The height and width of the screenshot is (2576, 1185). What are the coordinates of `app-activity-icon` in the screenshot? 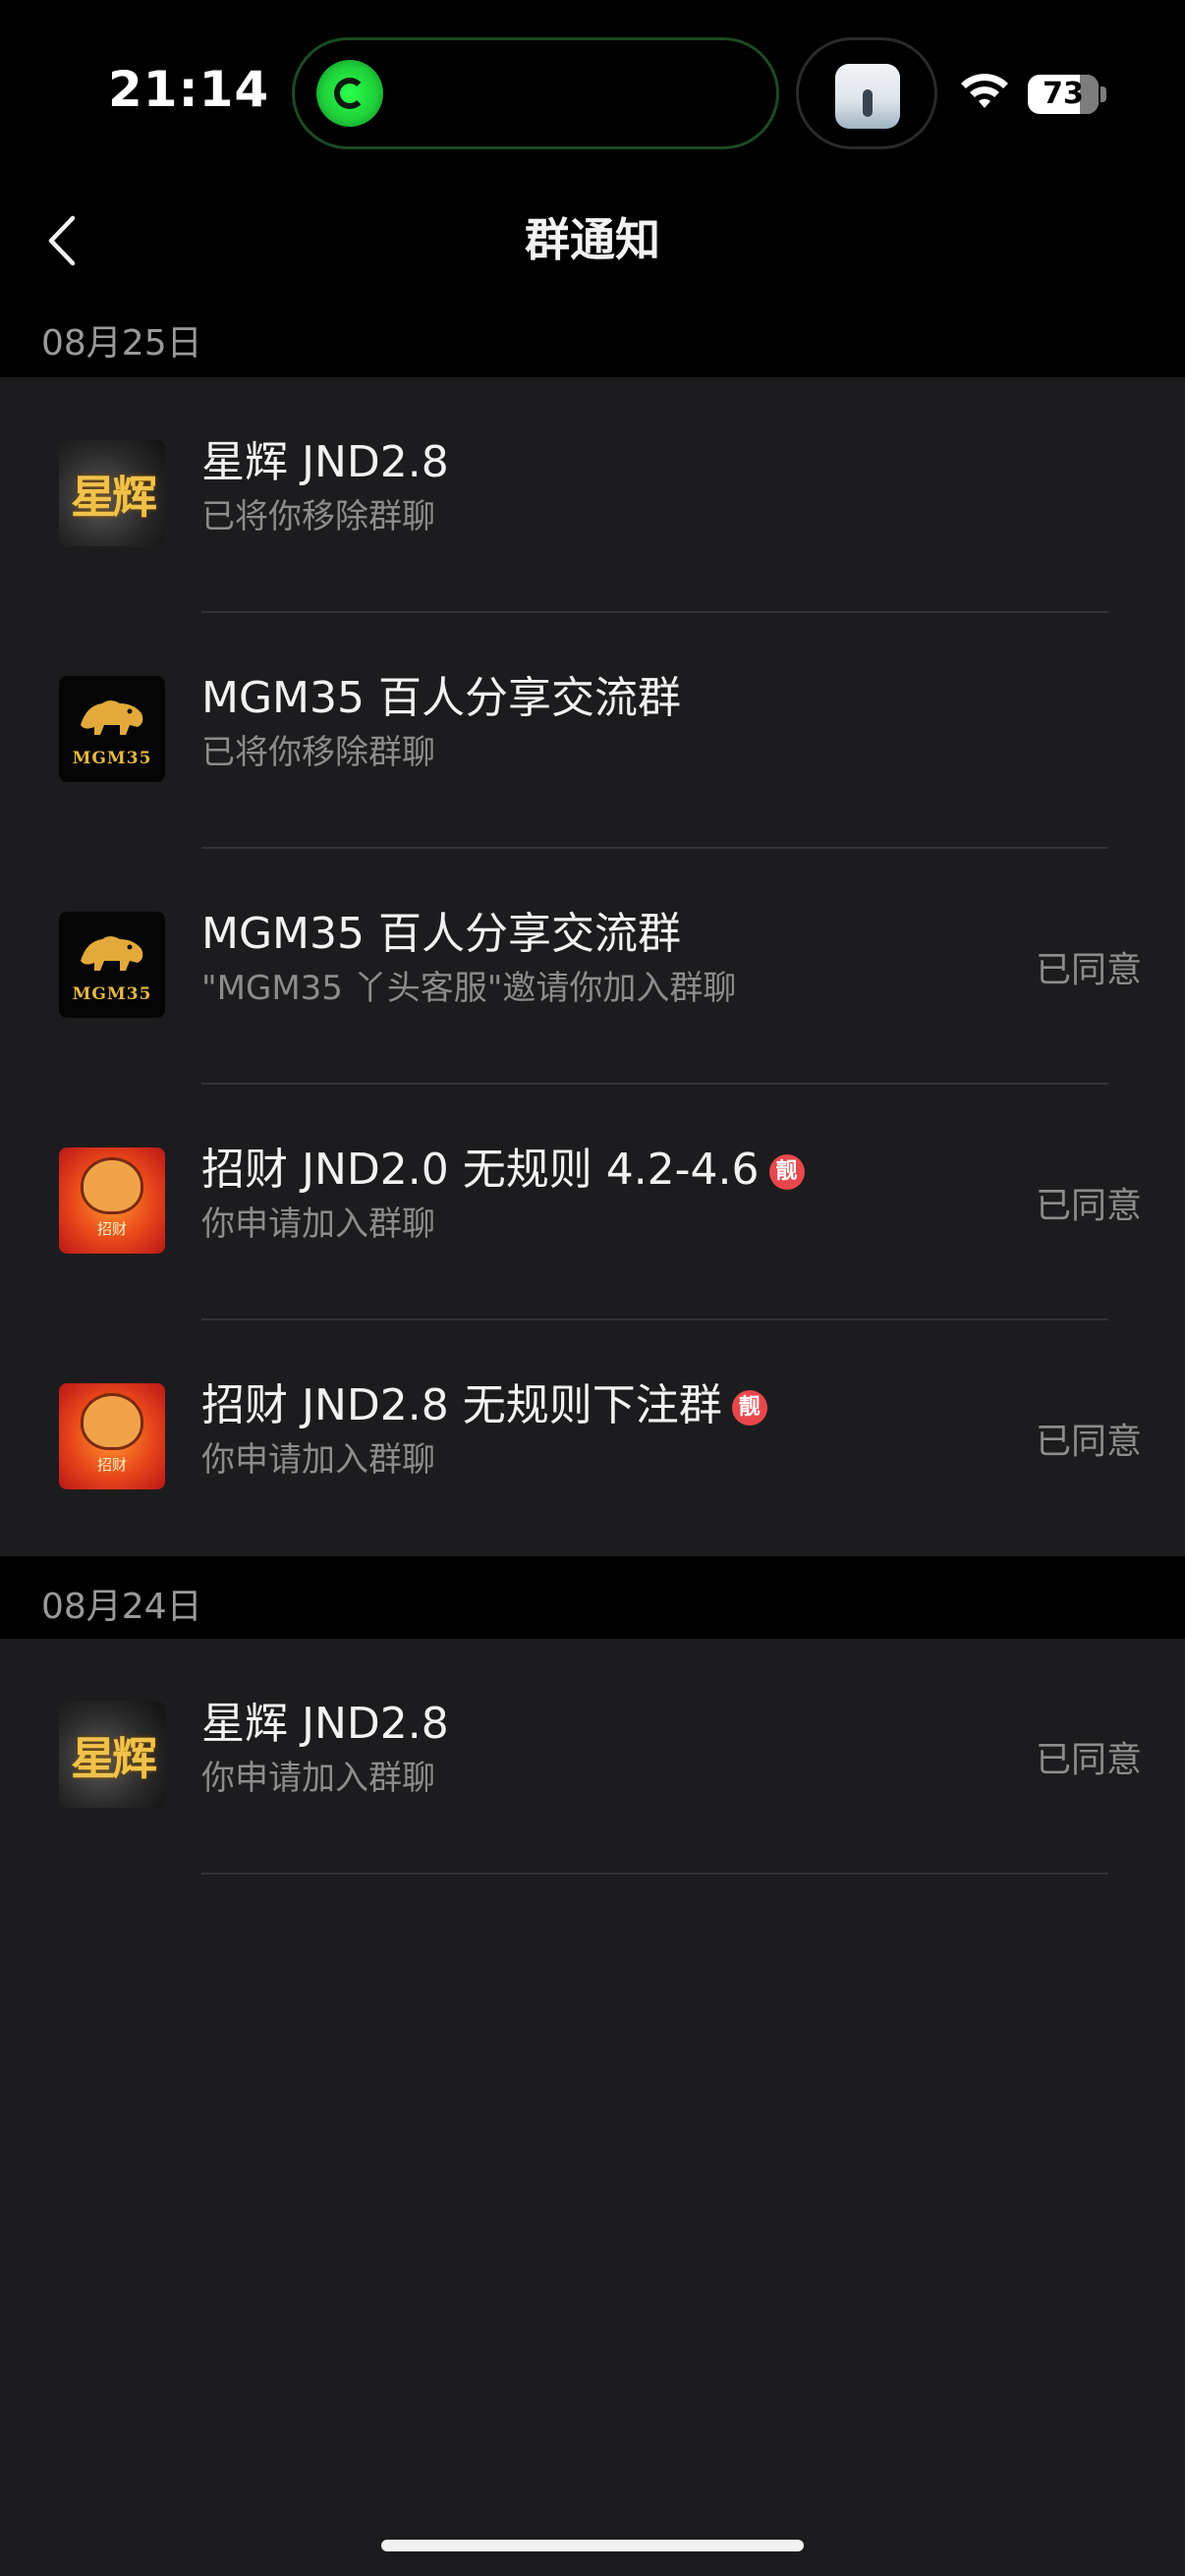 It's located at (350, 93).